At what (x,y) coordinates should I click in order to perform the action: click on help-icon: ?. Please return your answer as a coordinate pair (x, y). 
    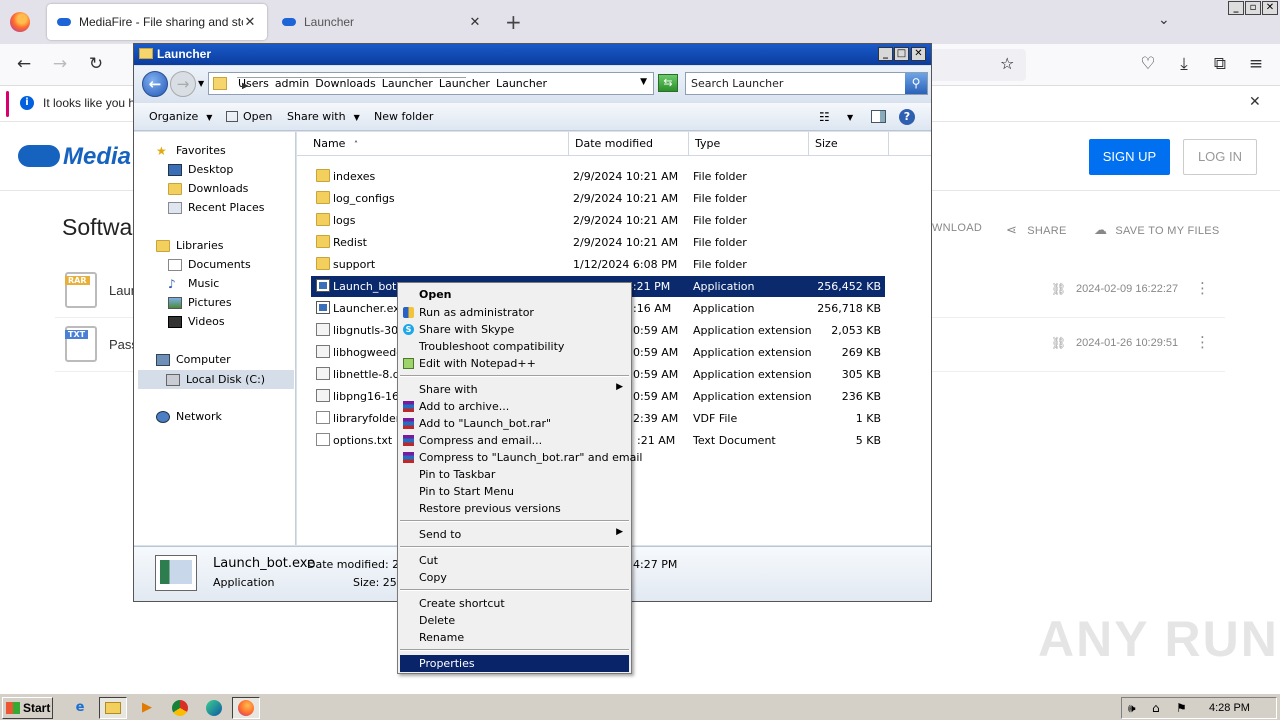
    Looking at the image, I should click on (907, 117).